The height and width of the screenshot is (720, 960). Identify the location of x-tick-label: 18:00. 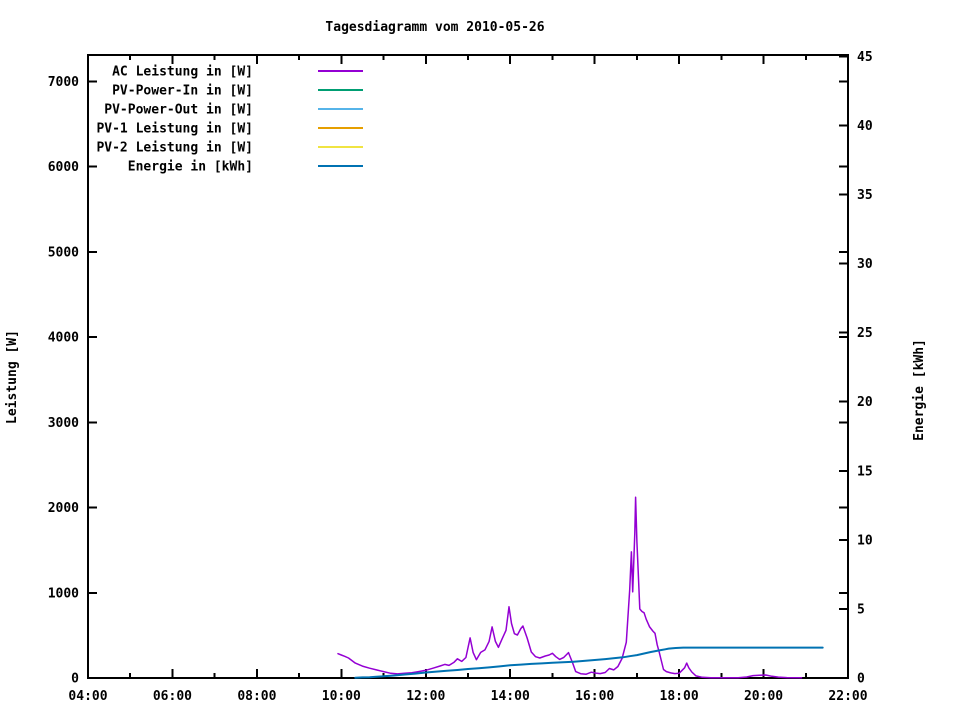
(679, 696).